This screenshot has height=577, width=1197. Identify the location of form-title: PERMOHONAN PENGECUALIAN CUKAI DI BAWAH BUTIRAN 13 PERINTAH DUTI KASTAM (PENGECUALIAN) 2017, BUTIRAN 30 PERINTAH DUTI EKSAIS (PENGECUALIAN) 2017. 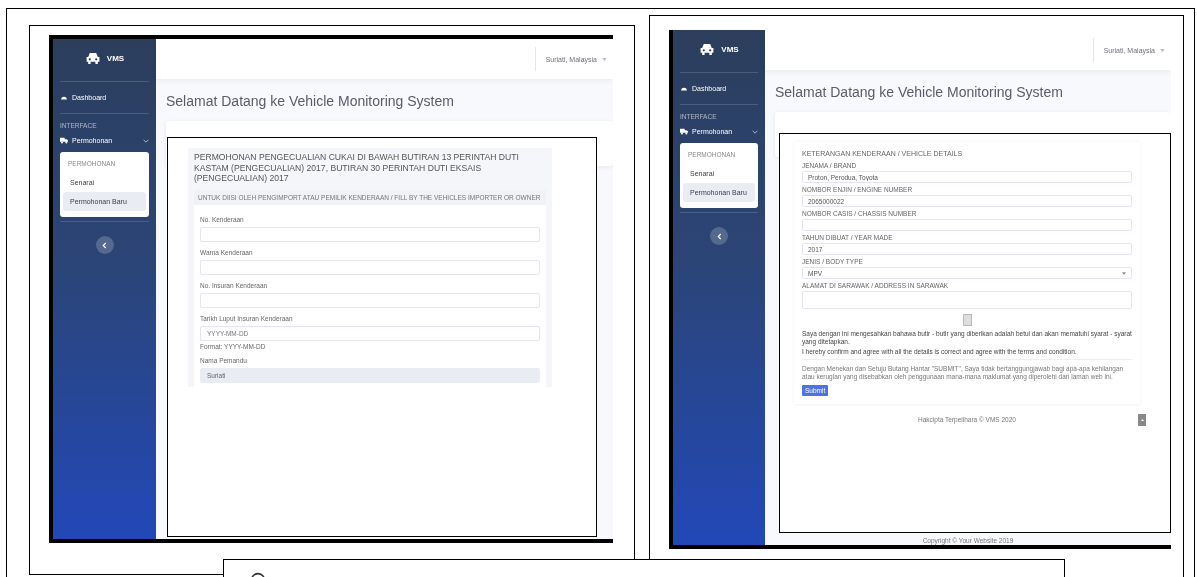
(357, 168).